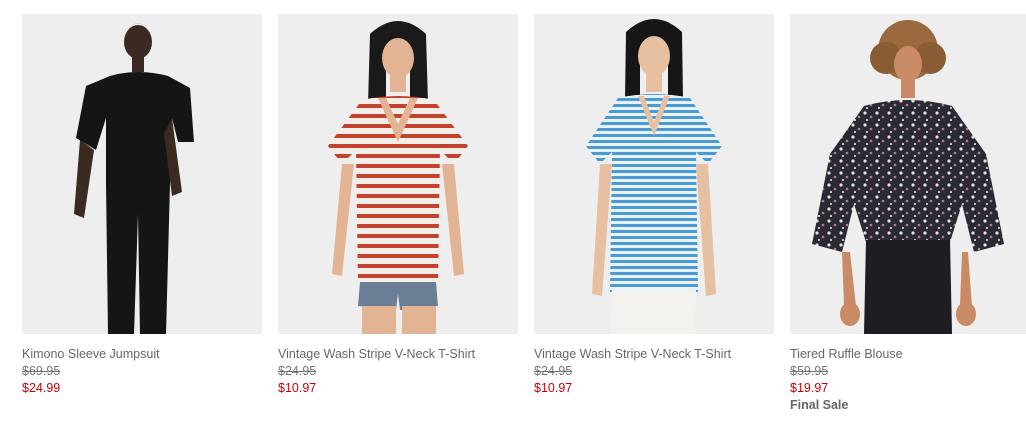 This screenshot has height=426, width=1026. Describe the element at coordinates (41, 371) in the screenshot. I see `original-price: $69.95` at that location.